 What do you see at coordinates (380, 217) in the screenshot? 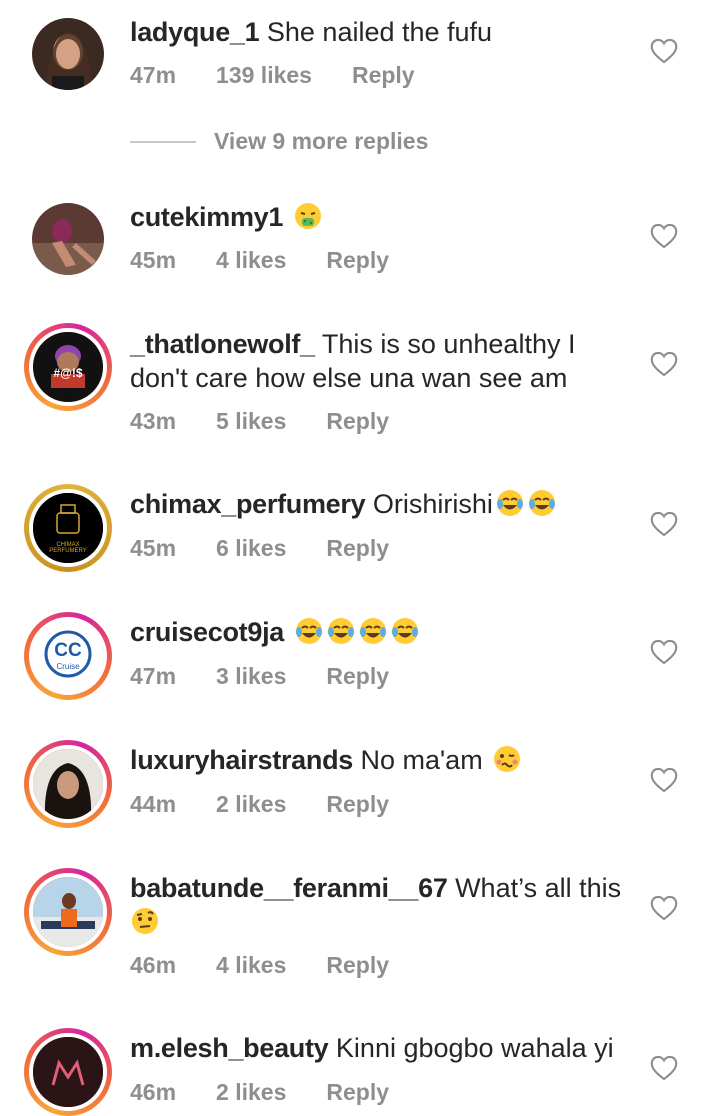
I see `comment-text: cutekimmy1` at bounding box center [380, 217].